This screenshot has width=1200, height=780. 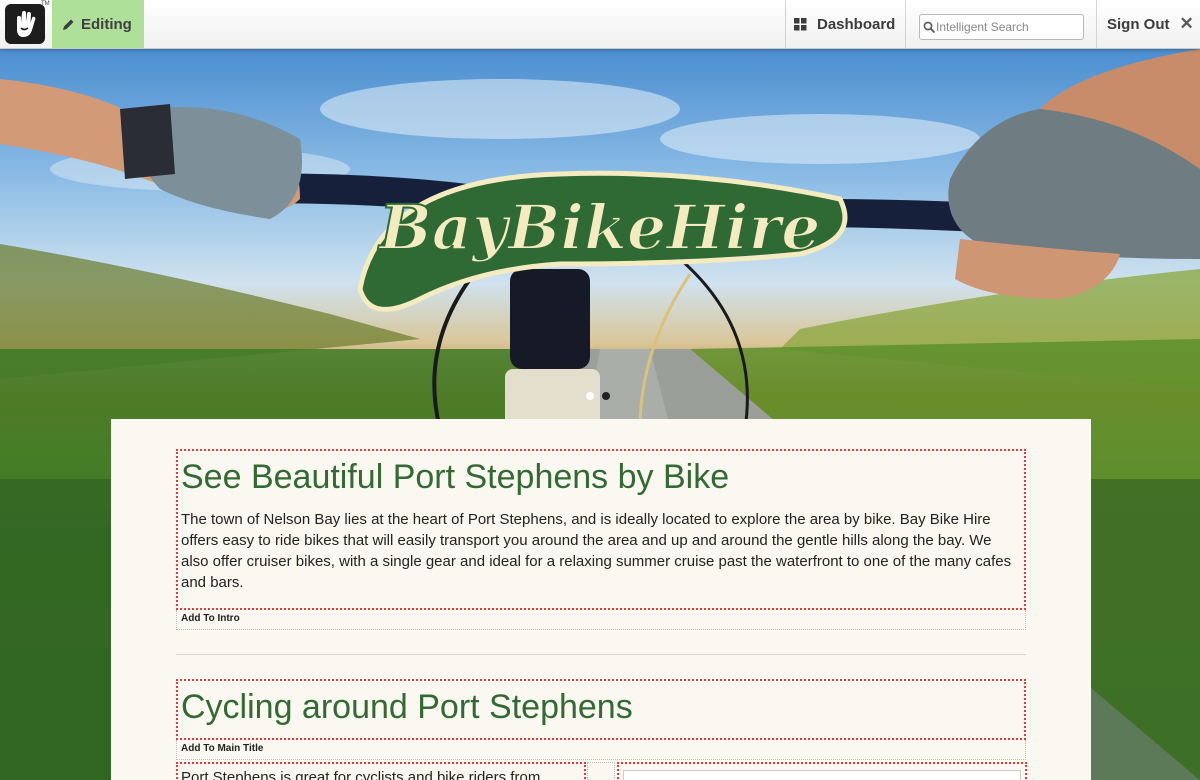 What do you see at coordinates (601, 620) in the screenshot?
I see `add-to-intro-button: Add To Intro` at bounding box center [601, 620].